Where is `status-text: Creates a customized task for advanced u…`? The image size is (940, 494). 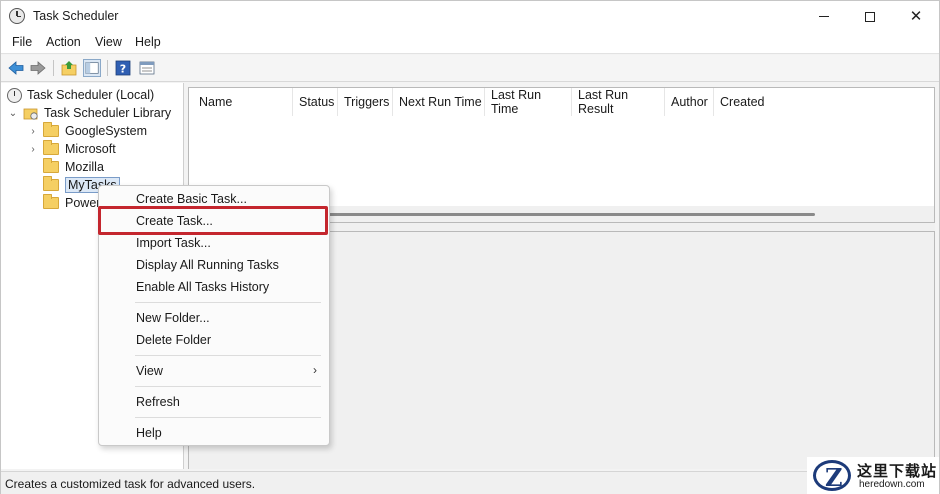 status-text: Creates a customized task for advanced u… is located at coordinates (130, 484).